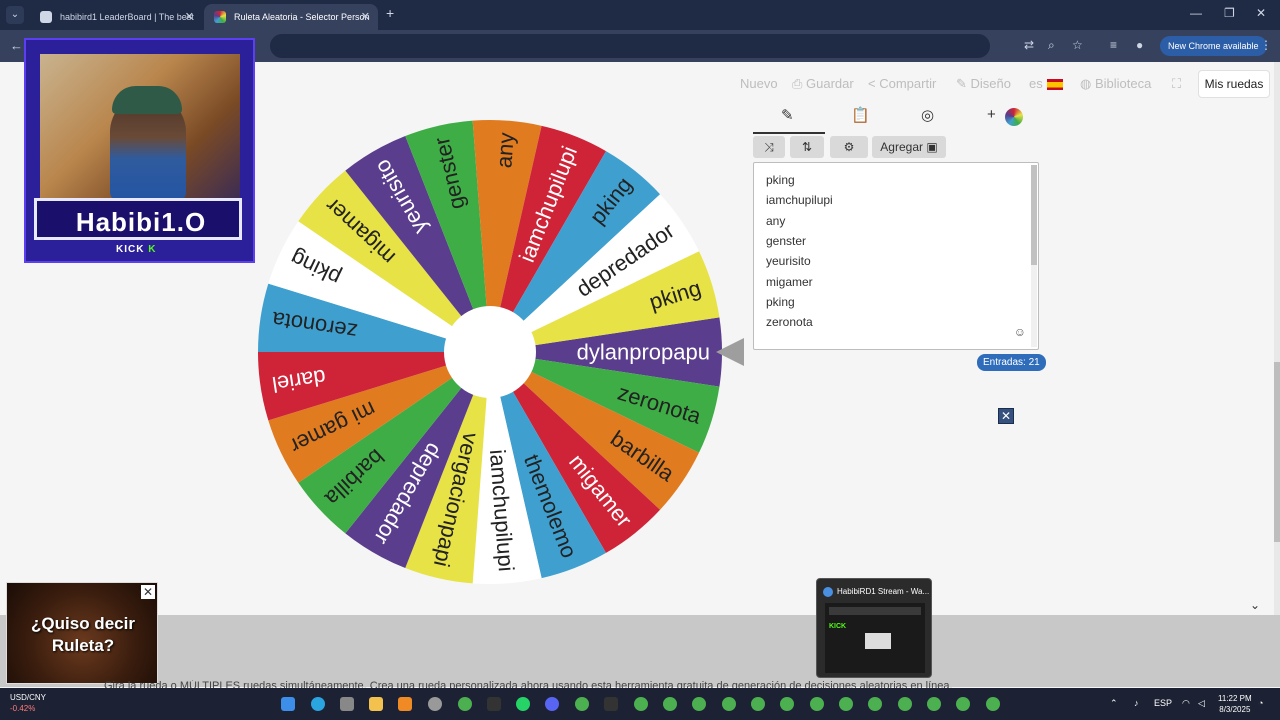 This screenshot has height=720, width=1280. I want to click on guardar-button: ⎙ Guardar, so click(823, 84).